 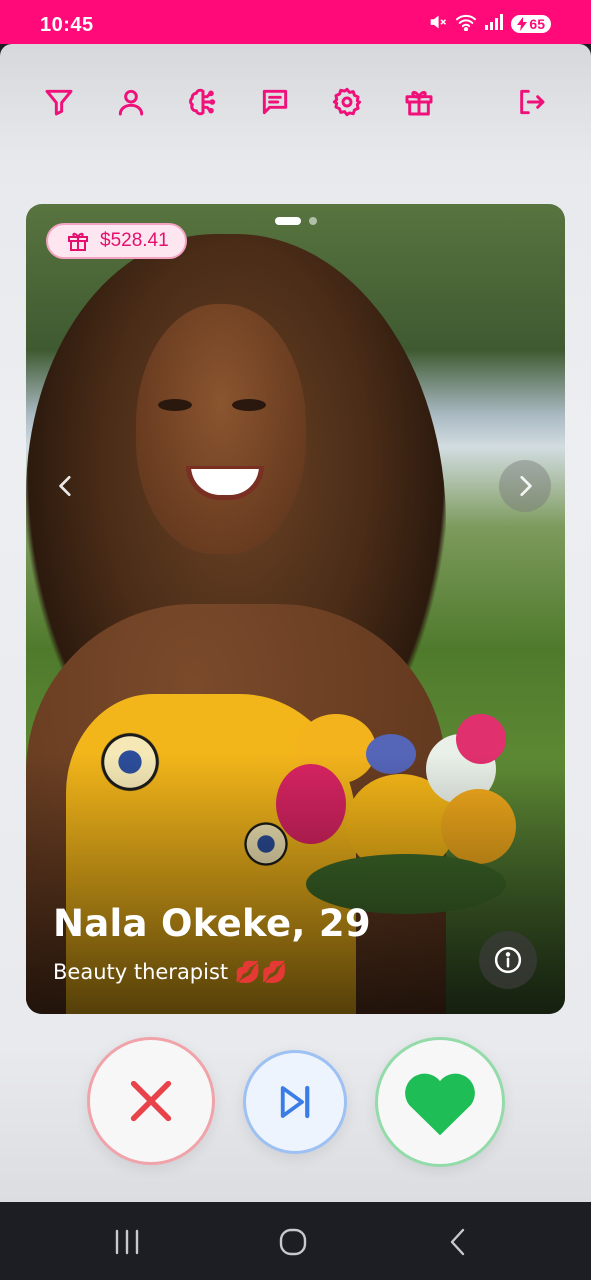 I want to click on profile-info-button, so click(x=508, y=960).